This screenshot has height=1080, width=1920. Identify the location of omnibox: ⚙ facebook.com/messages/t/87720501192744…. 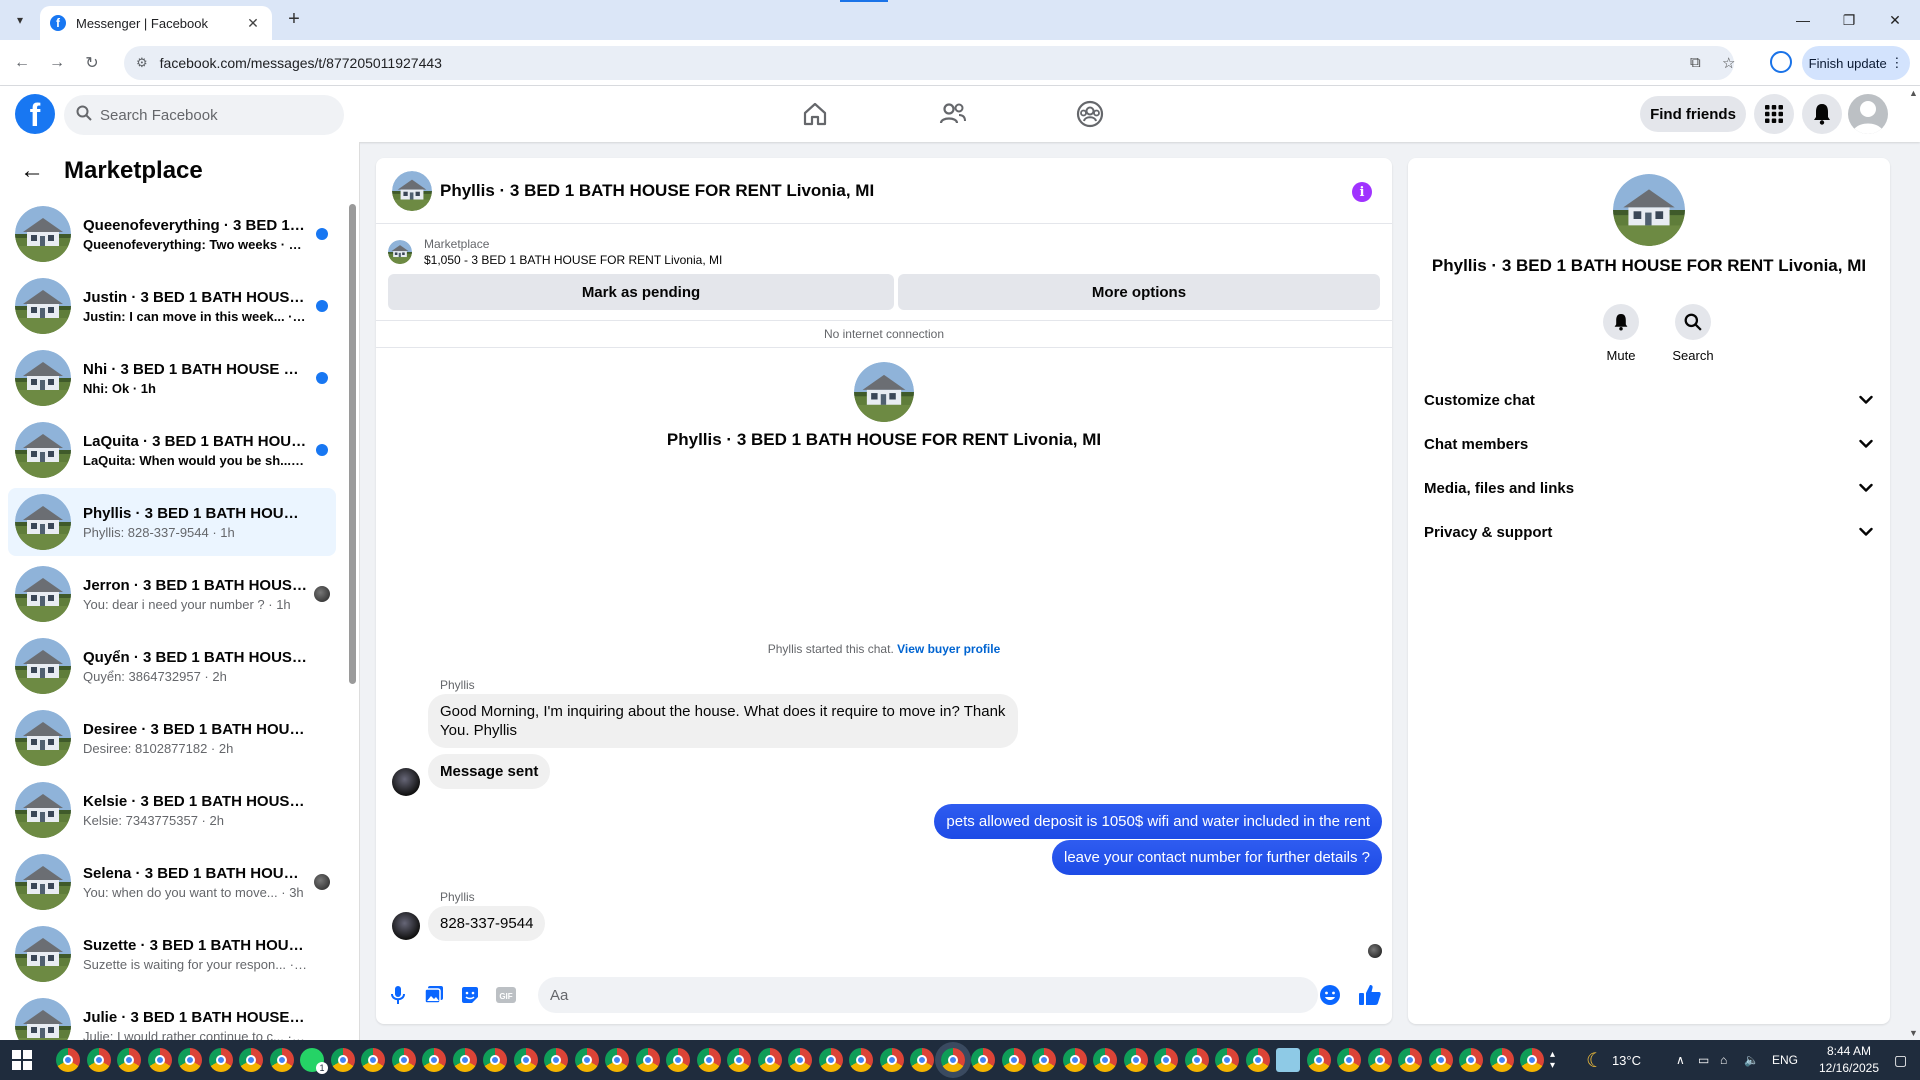
(929, 63).